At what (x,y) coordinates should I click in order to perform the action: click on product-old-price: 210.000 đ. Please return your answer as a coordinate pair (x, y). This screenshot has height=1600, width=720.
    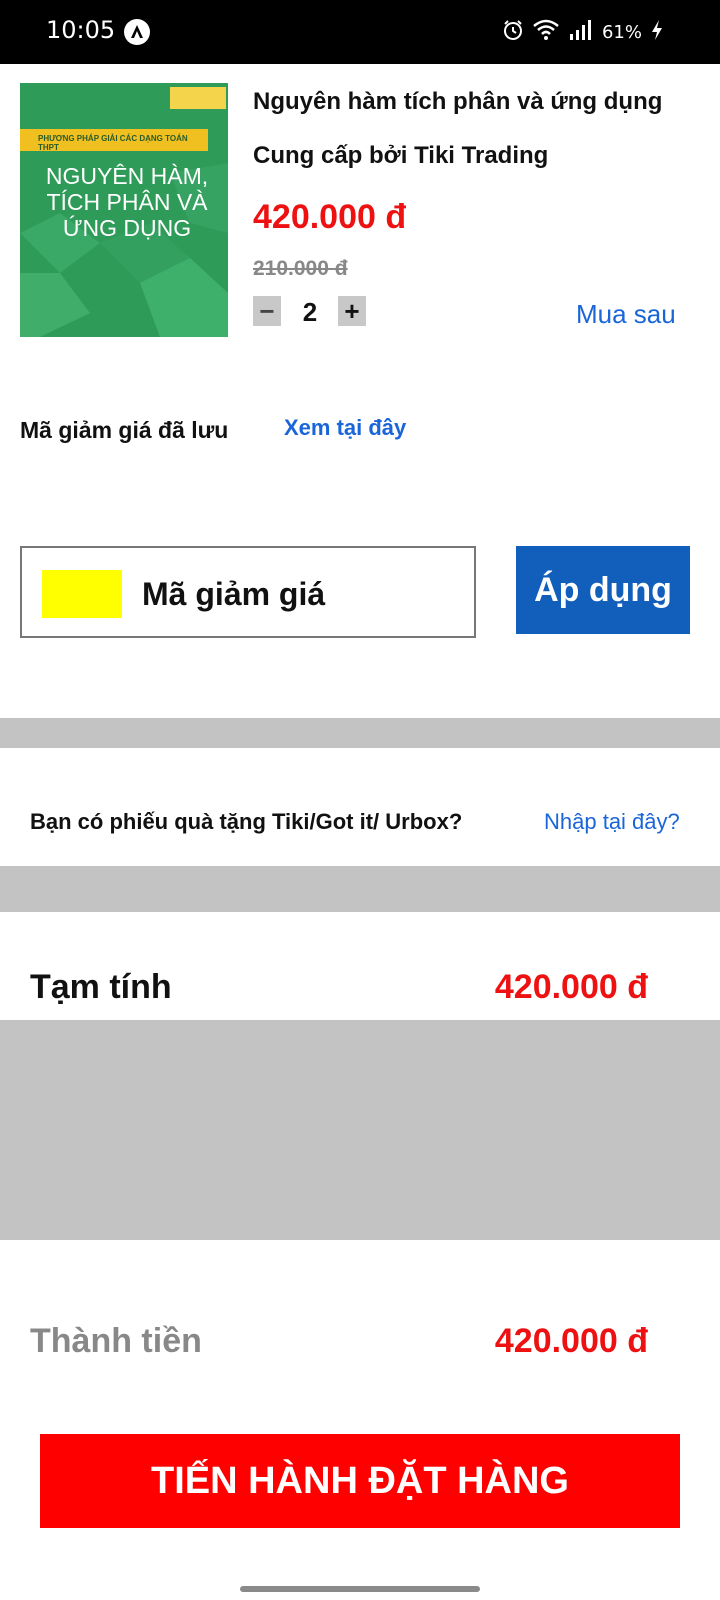
    Looking at the image, I should click on (300, 268).